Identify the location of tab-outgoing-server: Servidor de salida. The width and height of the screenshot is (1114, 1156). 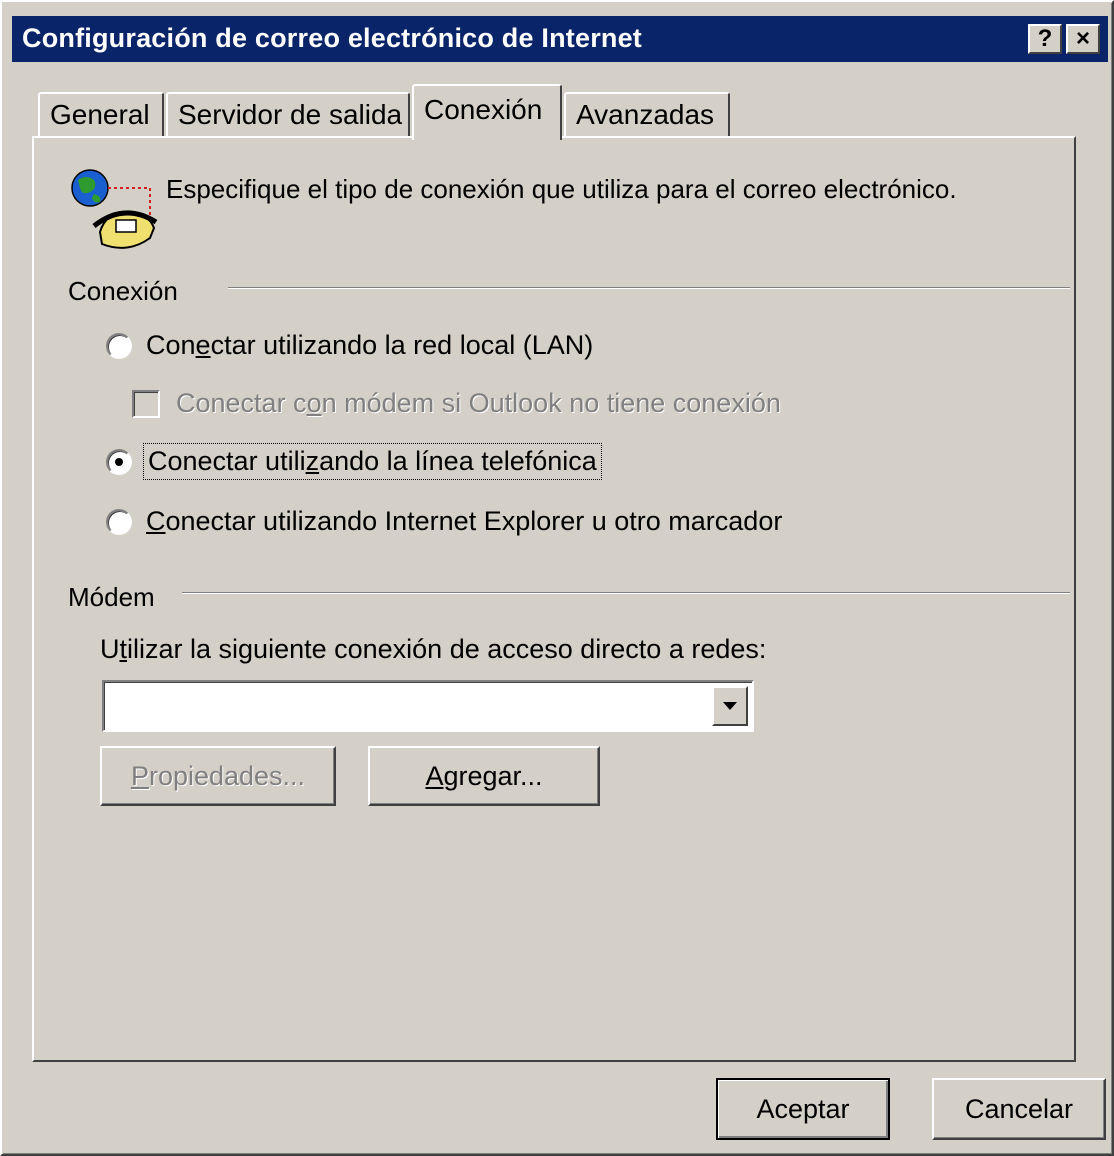
(288, 115).